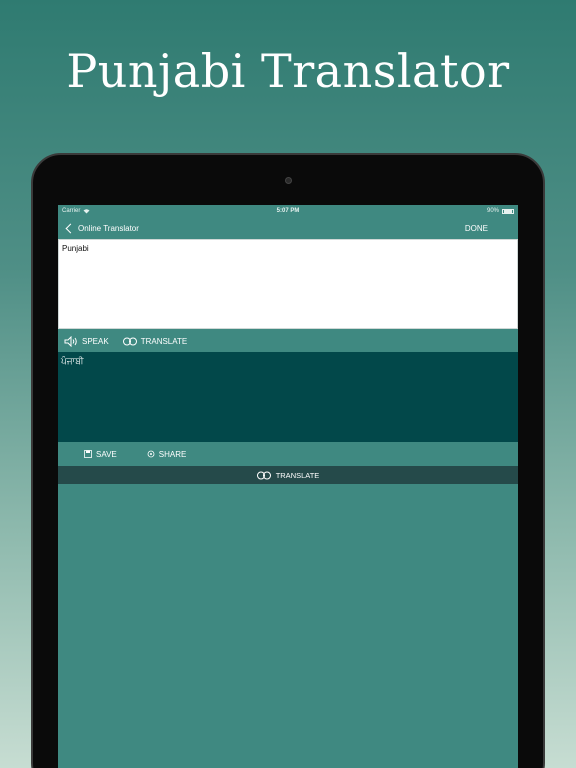 The image size is (576, 768). What do you see at coordinates (151, 454) in the screenshot?
I see `share-icon` at bounding box center [151, 454].